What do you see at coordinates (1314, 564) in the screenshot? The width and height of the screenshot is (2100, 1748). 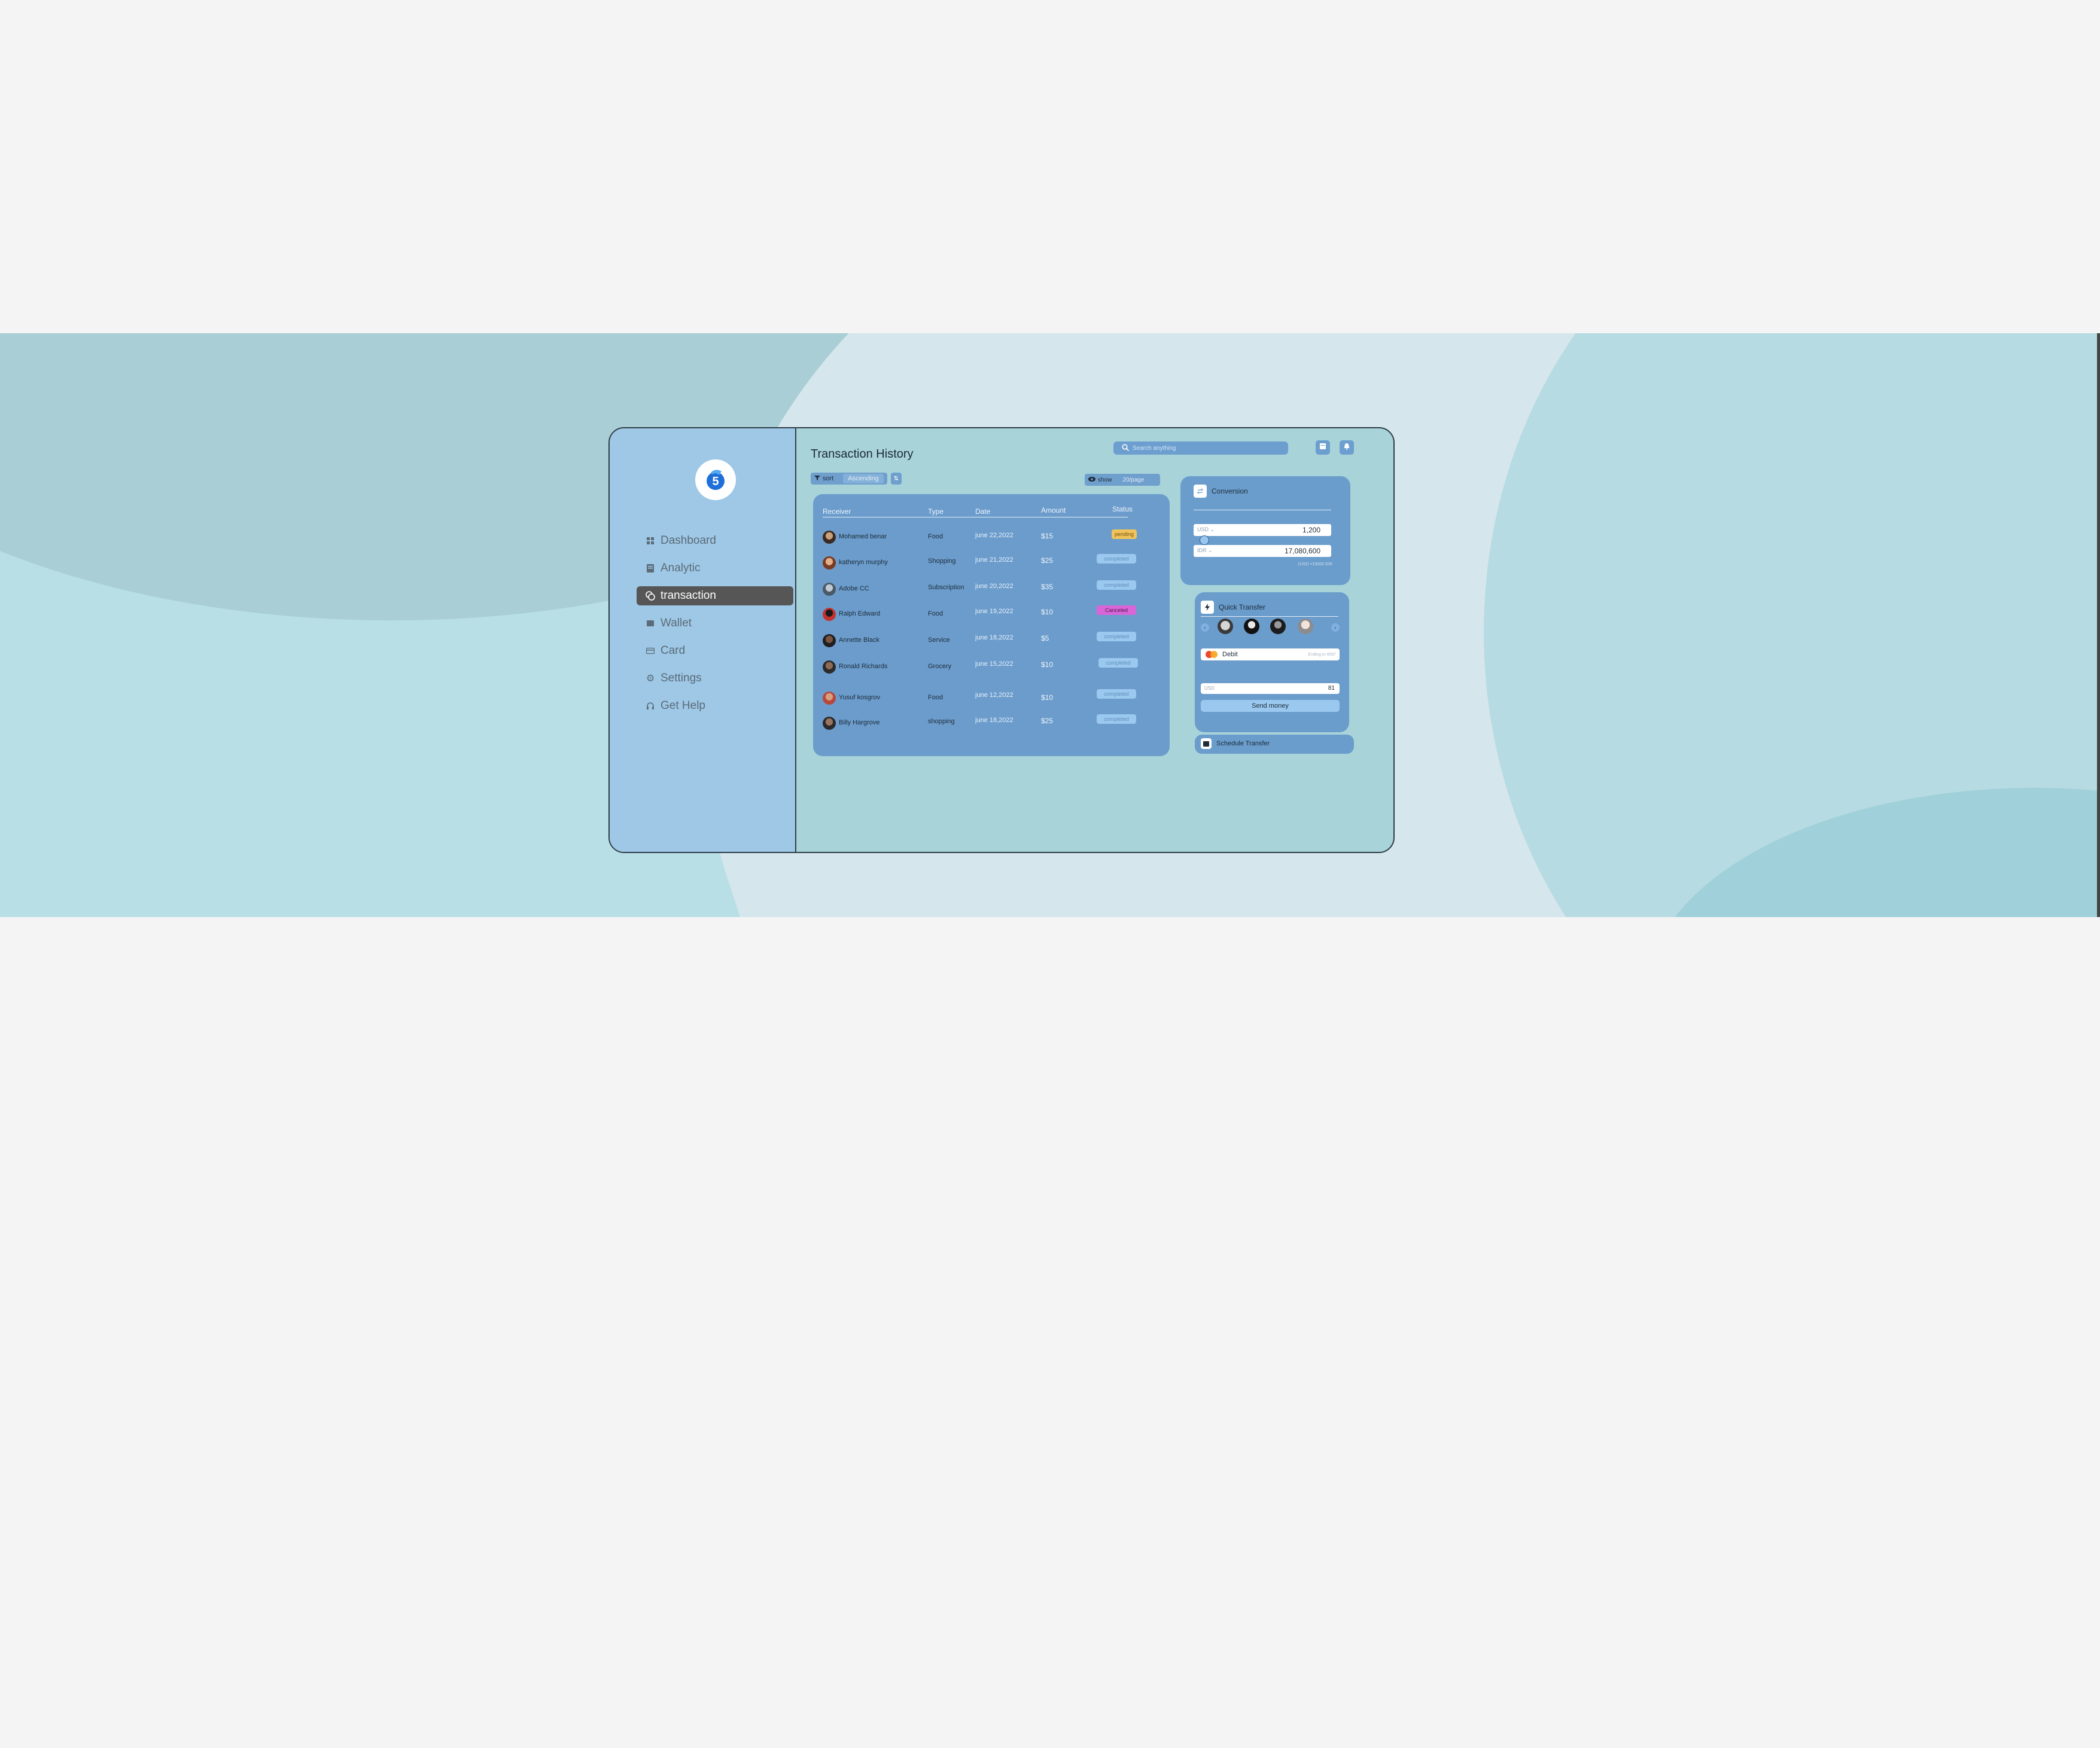 I see `exchange-rate-note: 1USD =15000 IDR` at bounding box center [1314, 564].